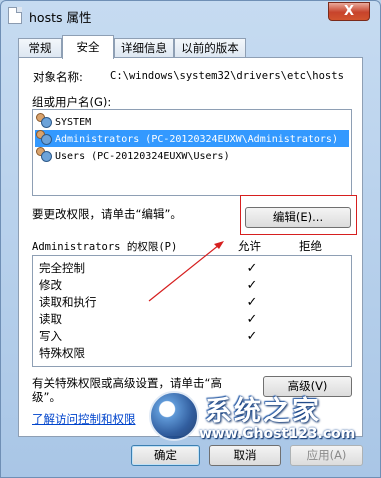 This screenshot has height=478, width=381. Describe the element at coordinates (73, 122) in the screenshot. I see `group-name: SYSTEM` at that location.